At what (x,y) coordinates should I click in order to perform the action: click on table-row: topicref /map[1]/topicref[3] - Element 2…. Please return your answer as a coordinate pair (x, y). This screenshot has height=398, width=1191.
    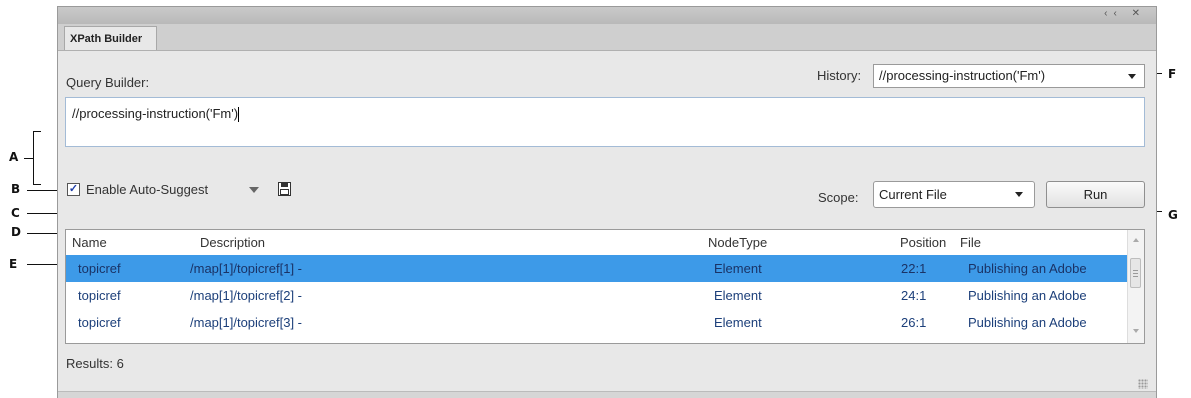
    Looking at the image, I should click on (597, 322).